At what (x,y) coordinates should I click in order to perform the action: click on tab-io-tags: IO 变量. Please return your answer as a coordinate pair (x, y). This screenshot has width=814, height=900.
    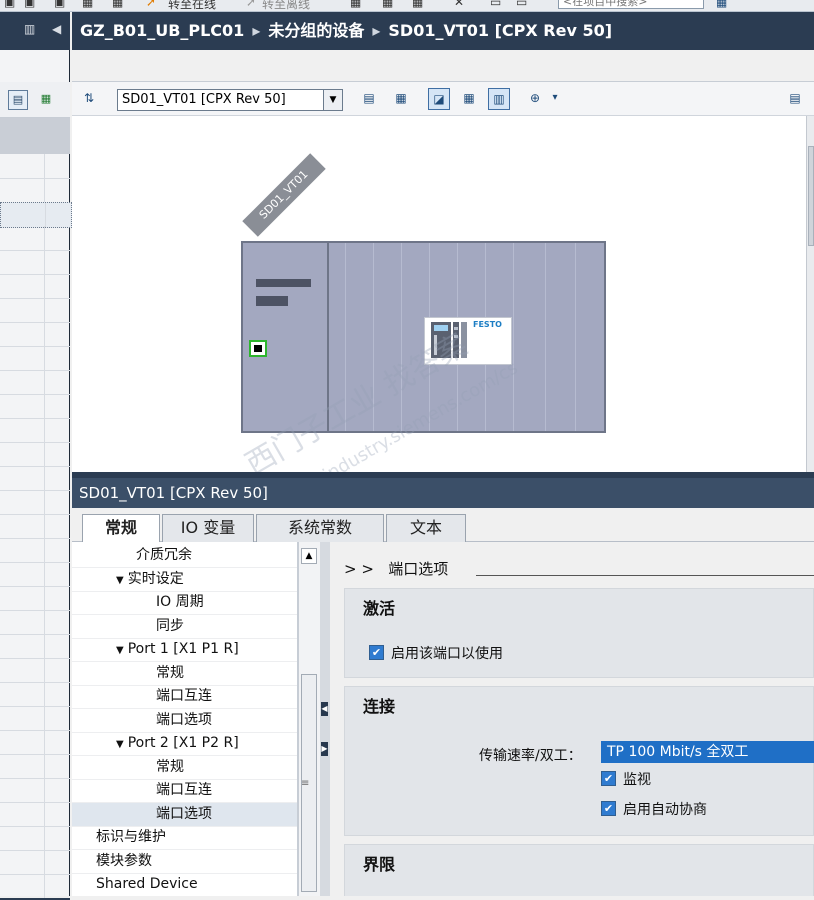
    Looking at the image, I should click on (208, 528).